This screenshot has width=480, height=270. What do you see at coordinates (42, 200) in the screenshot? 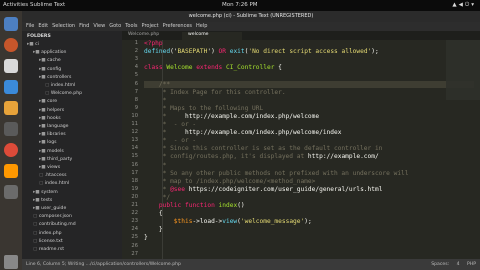
I see `sidebar-folder: ▸■ tests` at bounding box center [42, 200].